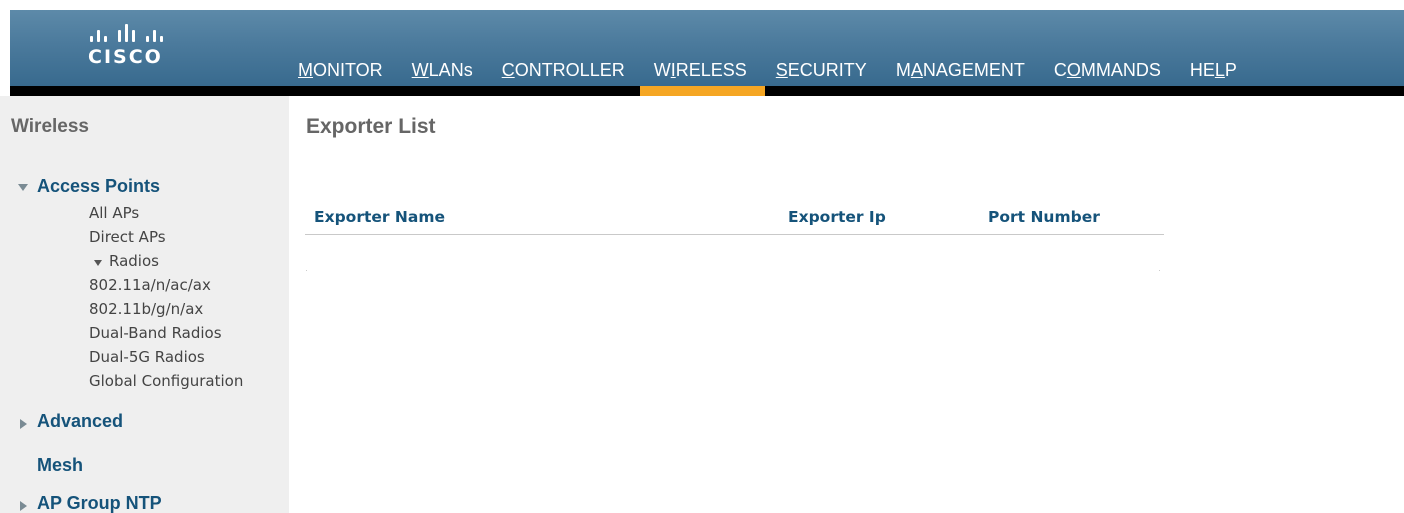 Image resolution: width=1404 pixels, height=513 pixels. Describe the element at coordinates (125, 57) in the screenshot. I see `cisco-wordmark: CISCO` at that location.